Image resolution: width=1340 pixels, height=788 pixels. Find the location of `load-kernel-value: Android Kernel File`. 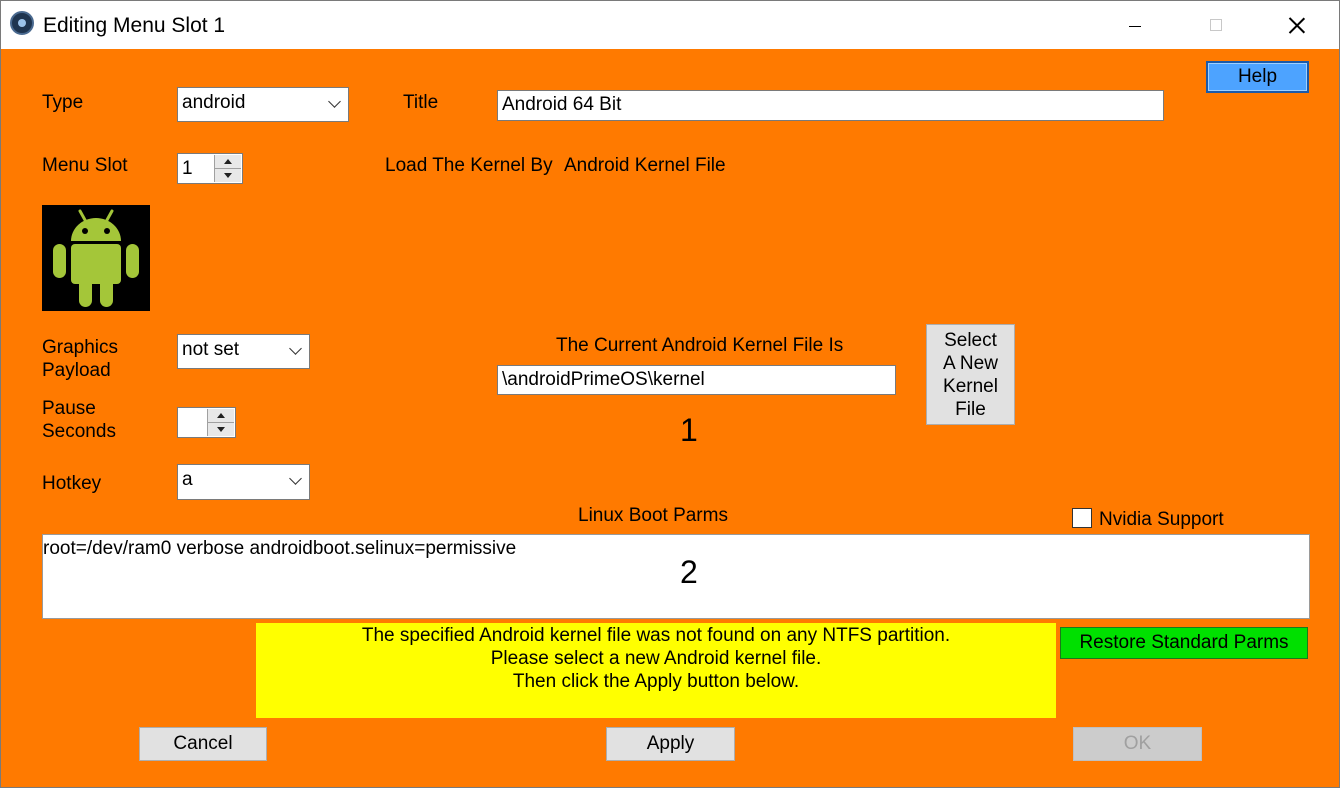

load-kernel-value: Android Kernel File is located at coordinates (645, 165).